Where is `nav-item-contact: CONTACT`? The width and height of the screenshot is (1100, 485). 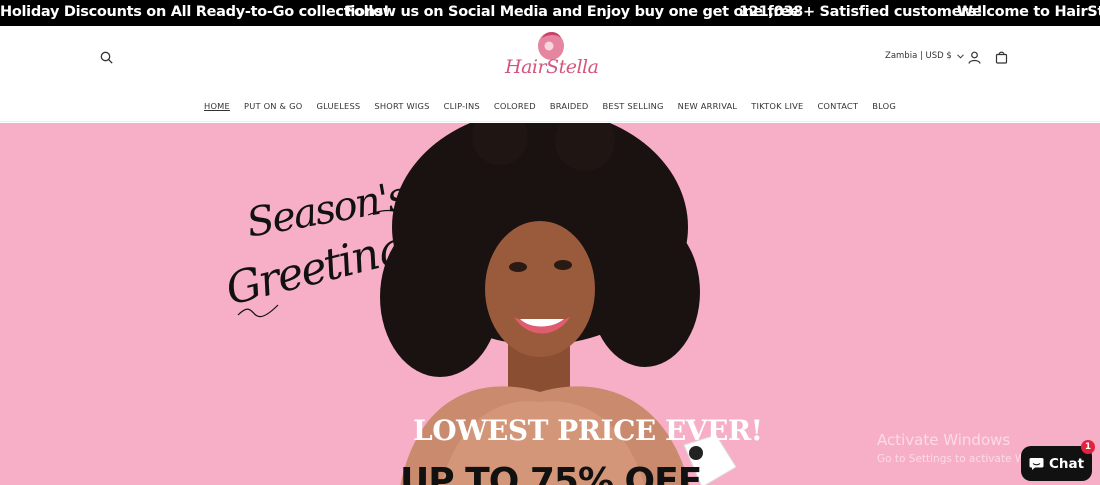
nav-item-contact: CONTACT is located at coordinates (837, 106).